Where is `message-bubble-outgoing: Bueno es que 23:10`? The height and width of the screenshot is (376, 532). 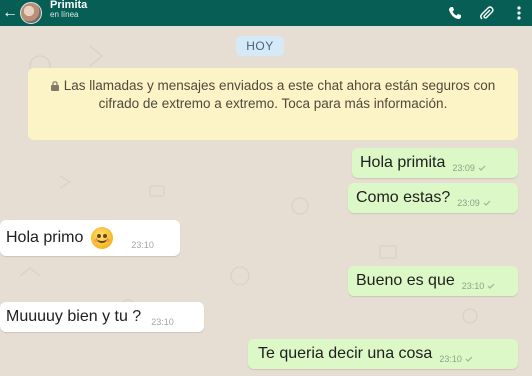
message-bubble-outgoing: Bueno es que 23:10 is located at coordinates (433, 281).